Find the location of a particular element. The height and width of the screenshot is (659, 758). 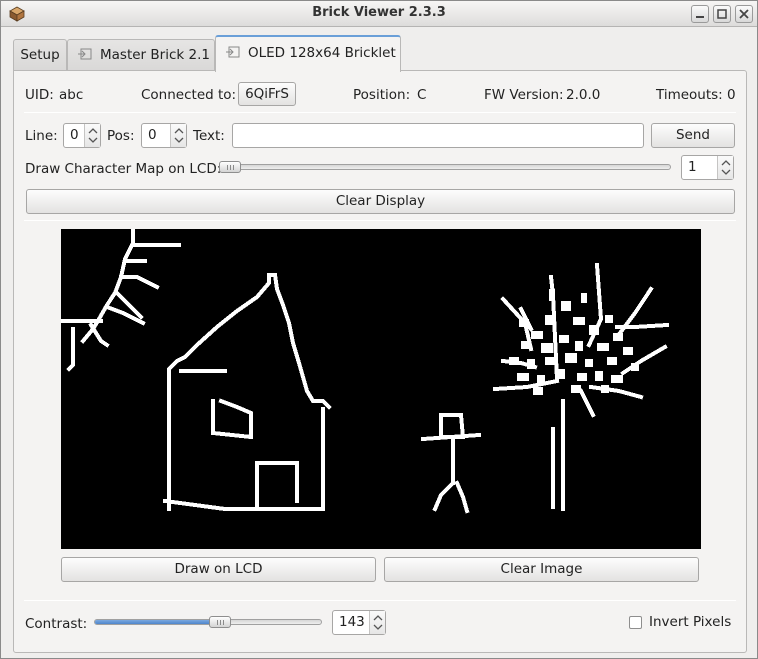

connected-label: Connected to: is located at coordinates (189, 95).